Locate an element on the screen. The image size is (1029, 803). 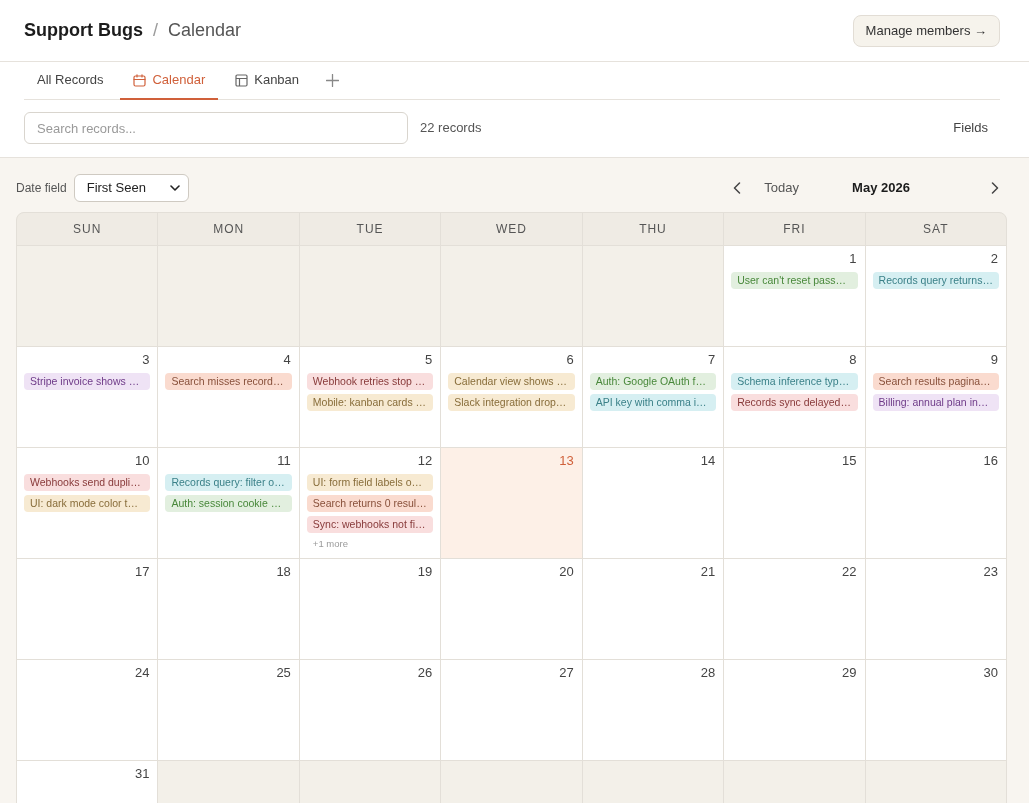
date-number: 9 is located at coordinates (994, 360).